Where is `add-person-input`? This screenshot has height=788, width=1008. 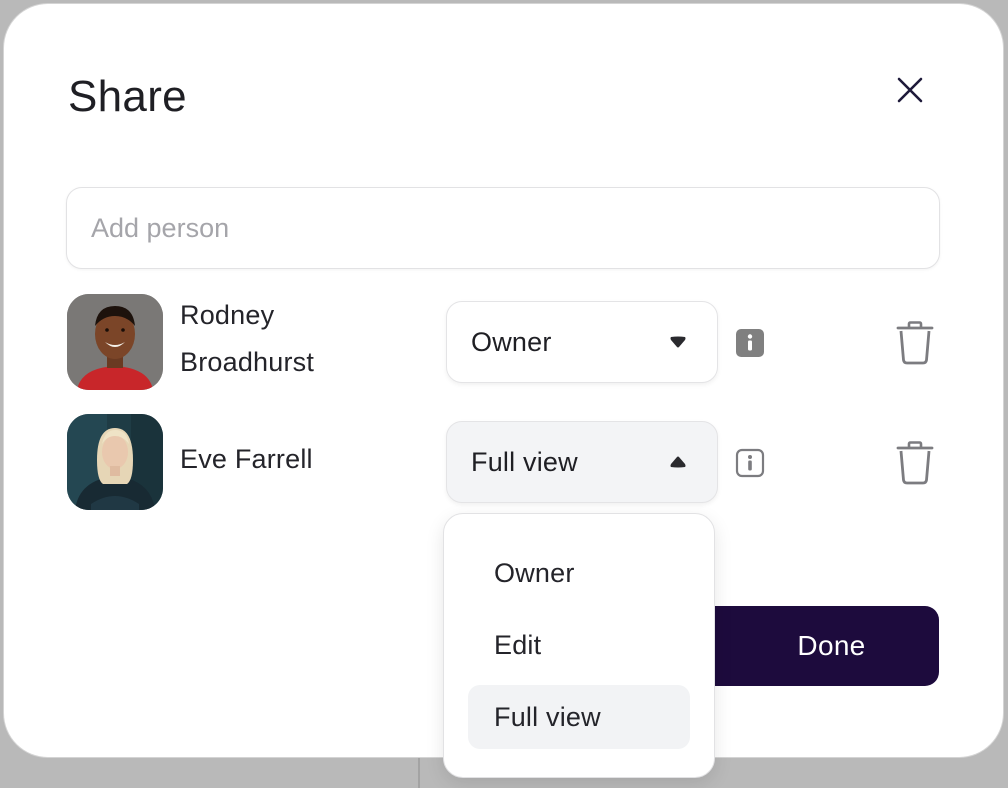
add-person-input is located at coordinates (503, 228).